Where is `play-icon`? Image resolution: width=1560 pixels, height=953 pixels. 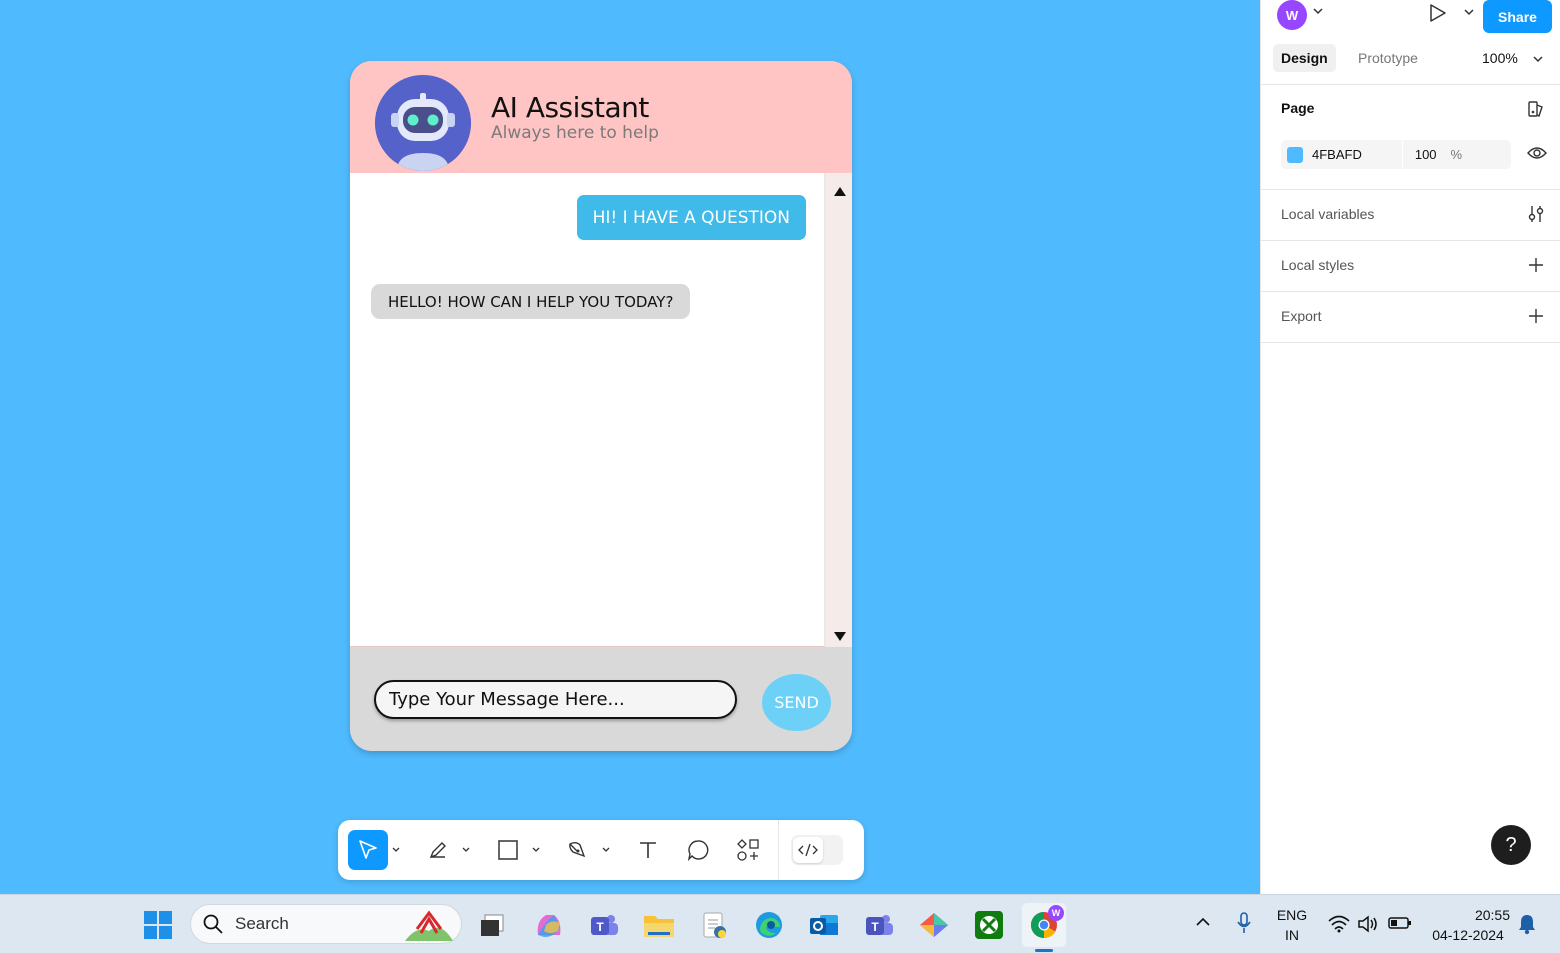 play-icon is located at coordinates (1438, 13).